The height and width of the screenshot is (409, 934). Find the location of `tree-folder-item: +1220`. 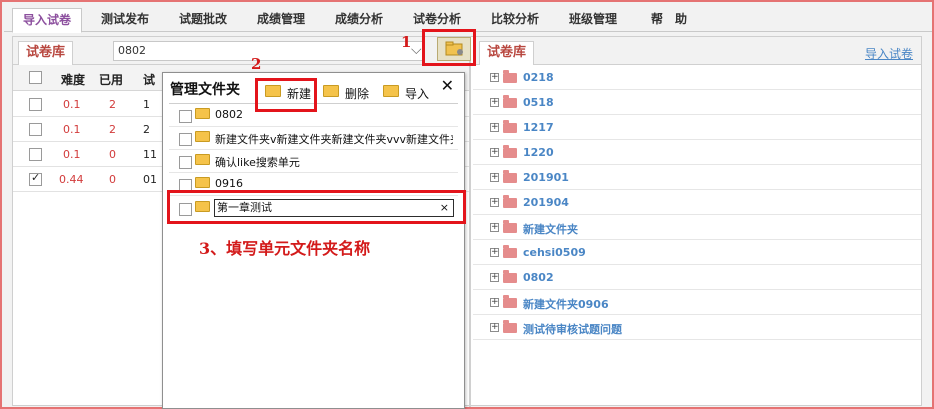

tree-folder-item: +1220 is located at coordinates (697, 152).